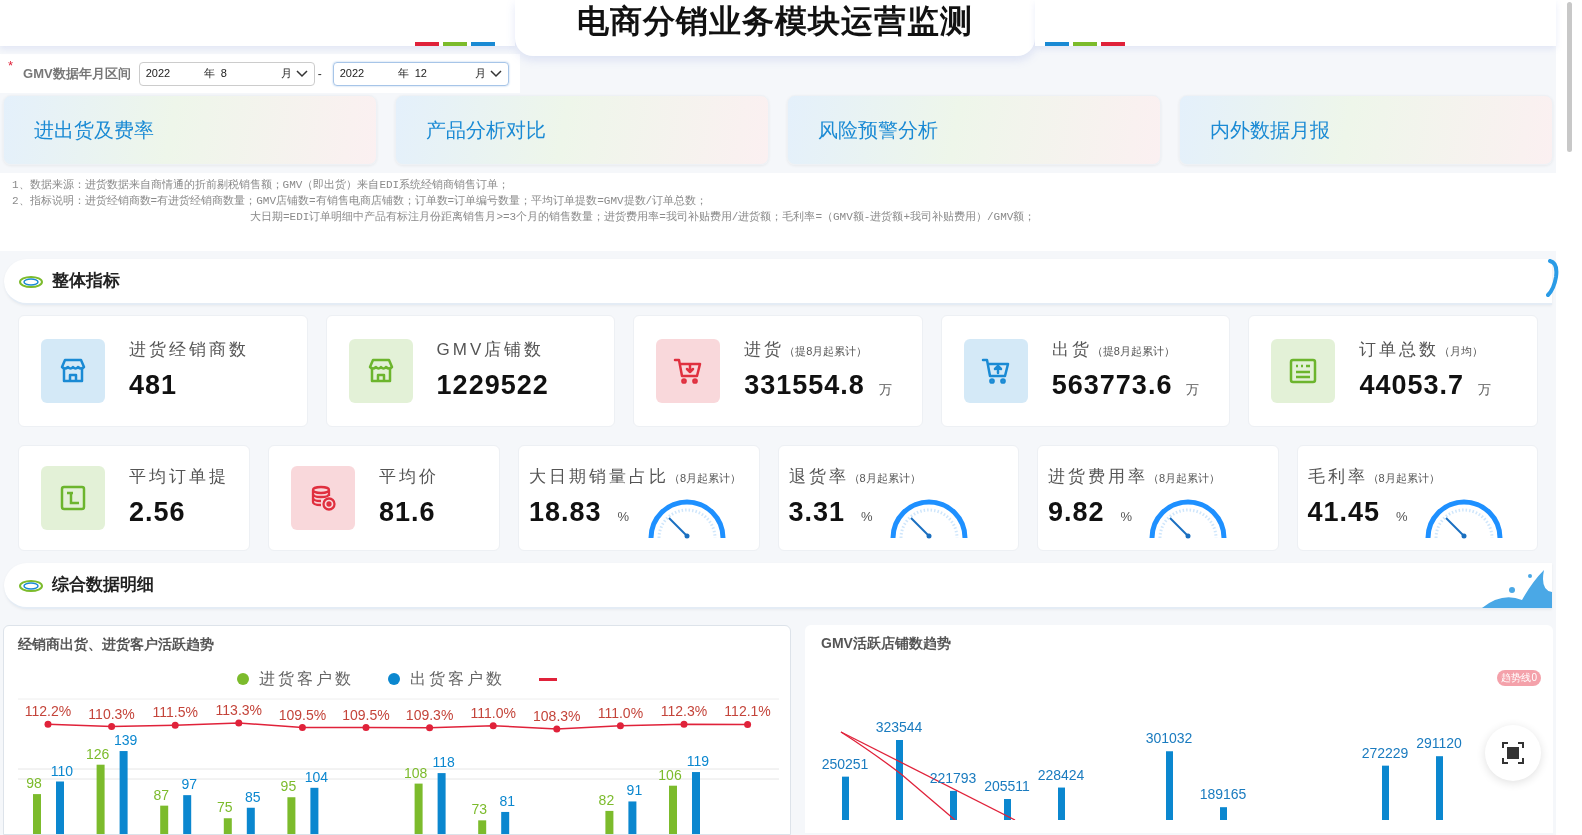 Image resolution: width=1582 pixels, height=835 pixels. I want to click on month-picker: 2022 年 8 月, so click(226, 73).